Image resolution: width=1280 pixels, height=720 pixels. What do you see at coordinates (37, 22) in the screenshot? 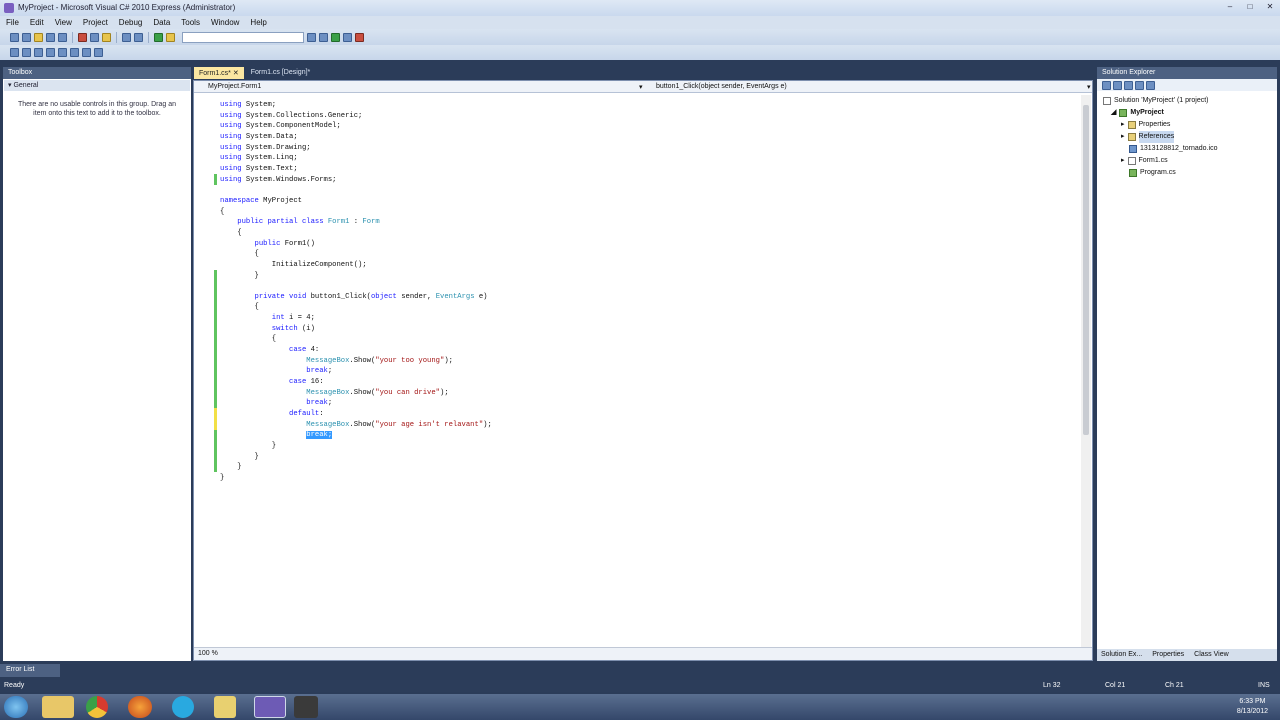
I see `menu-edit: Edit` at bounding box center [37, 22].